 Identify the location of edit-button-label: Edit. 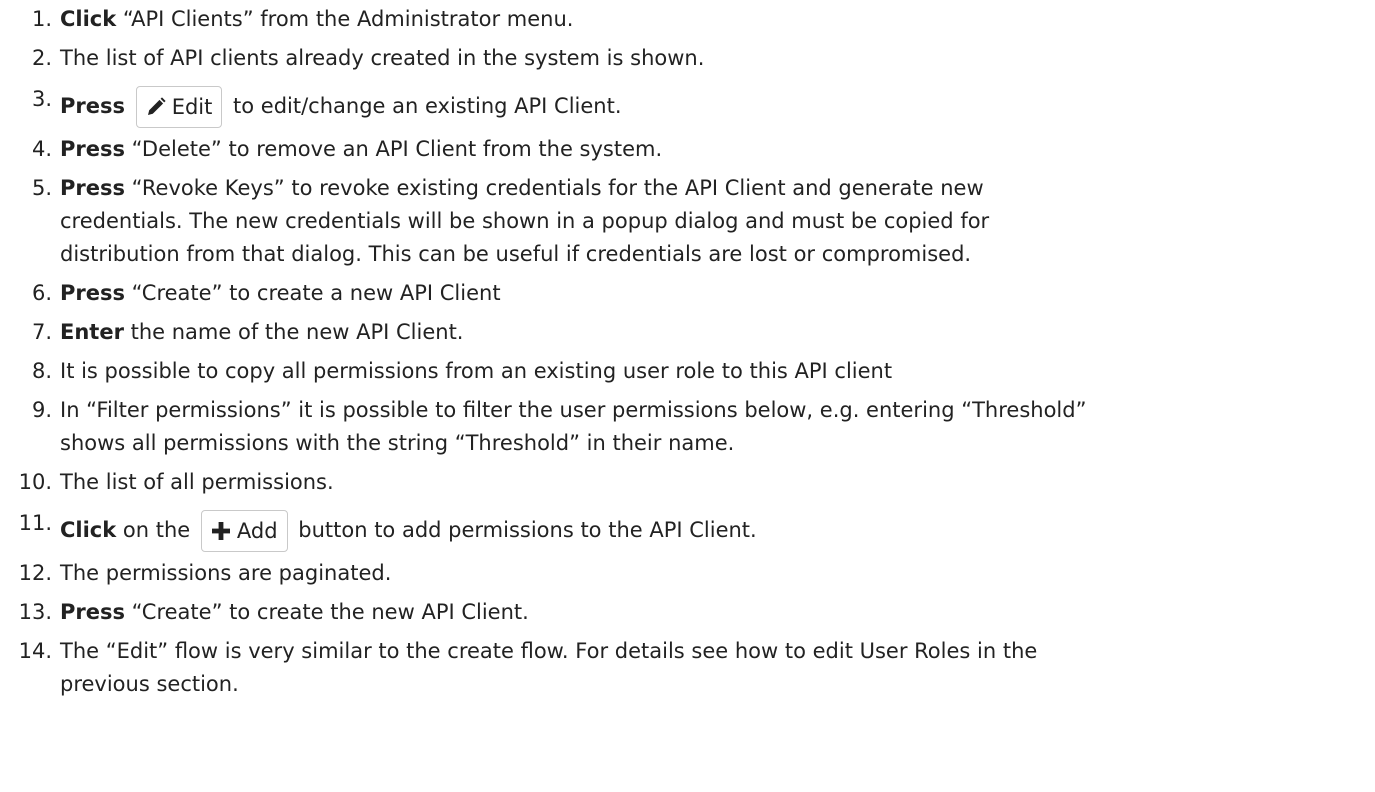
(192, 107).